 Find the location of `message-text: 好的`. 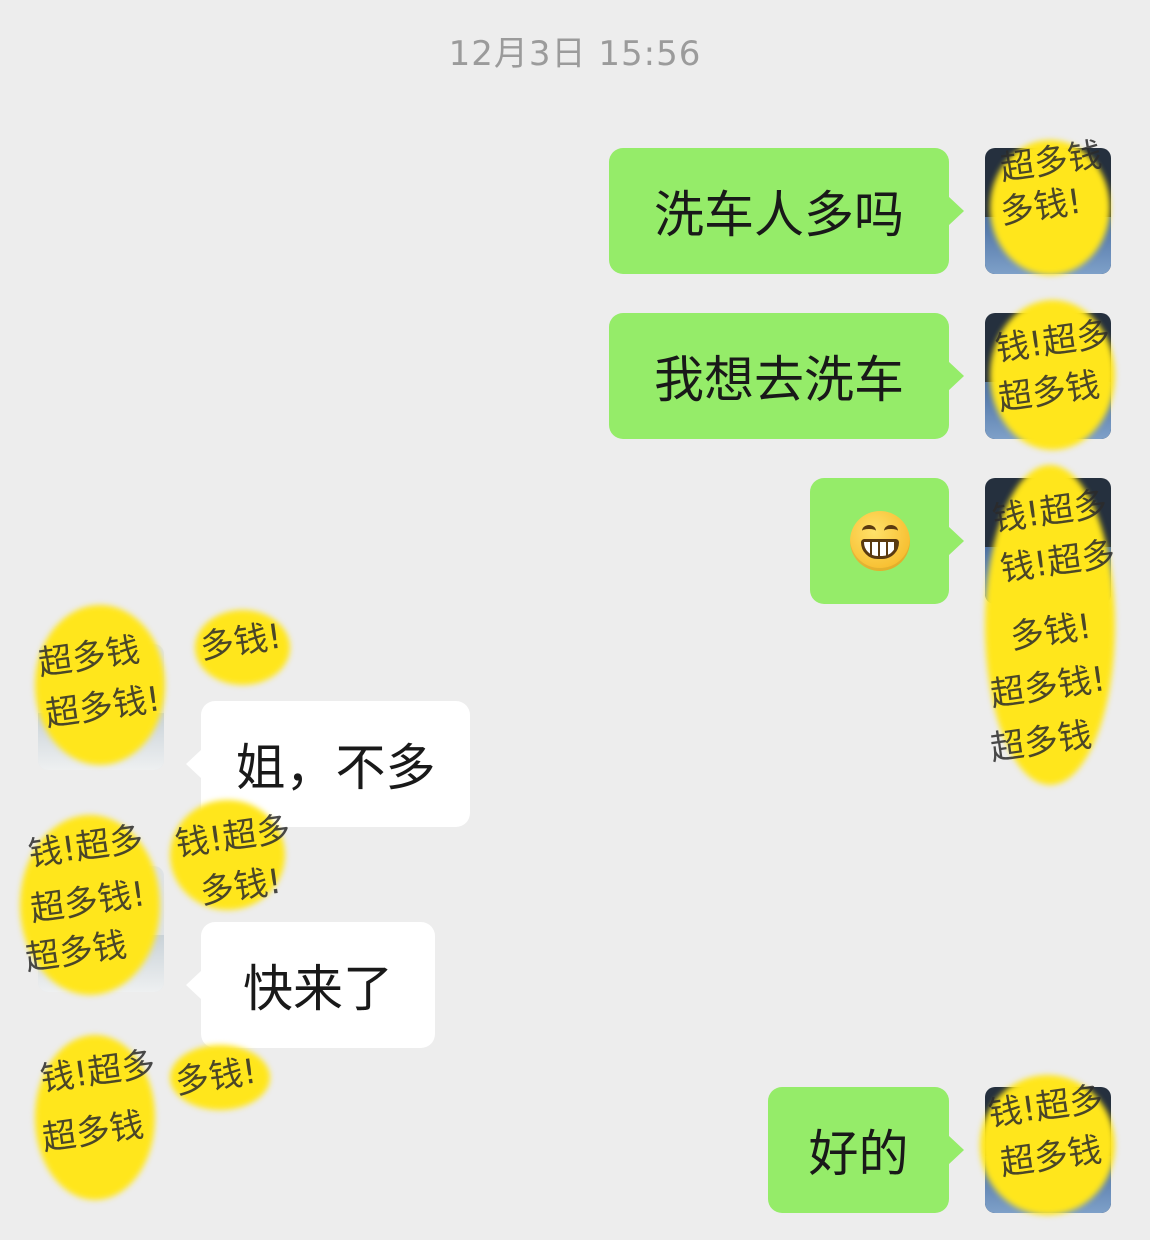

message-text: 好的 is located at coordinates (858, 1154).